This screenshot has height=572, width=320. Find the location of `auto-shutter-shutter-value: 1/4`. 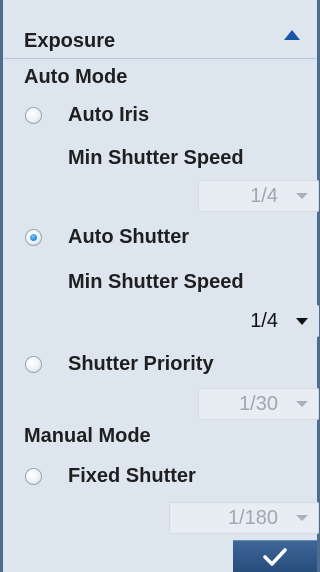

auto-shutter-shutter-value: 1/4 is located at coordinates (264, 321).